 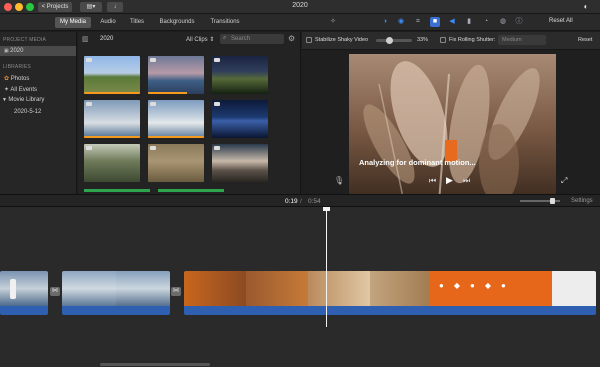 I want to click on timeline-header: 0:19 / 0:54 Settings, so click(x=300, y=200).